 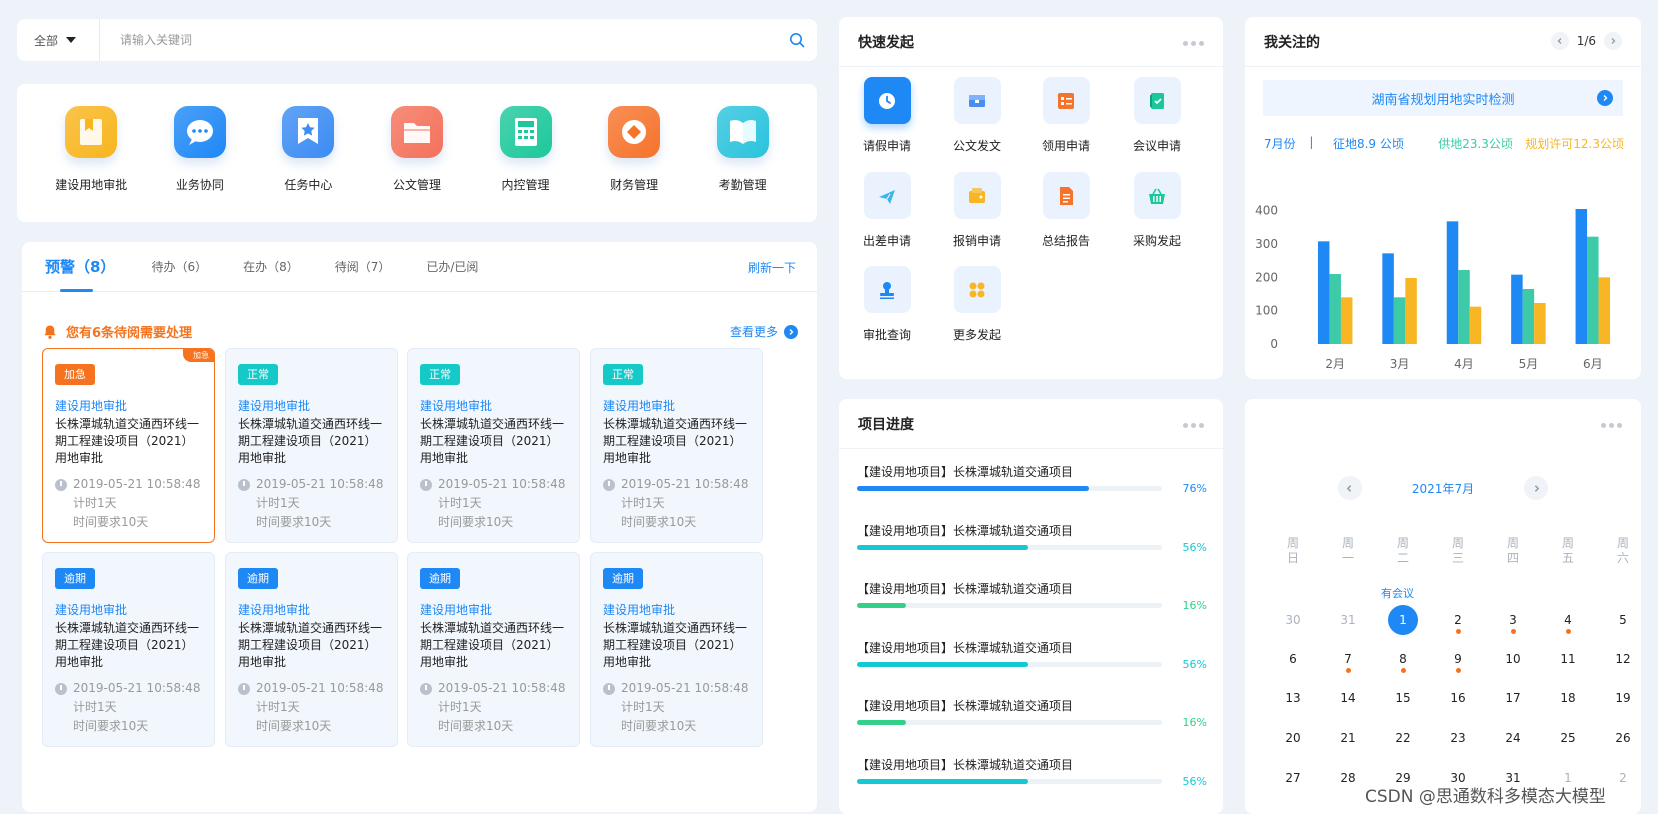 What do you see at coordinates (1348, 659) in the screenshot?
I see `calendar-day: 7` at bounding box center [1348, 659].